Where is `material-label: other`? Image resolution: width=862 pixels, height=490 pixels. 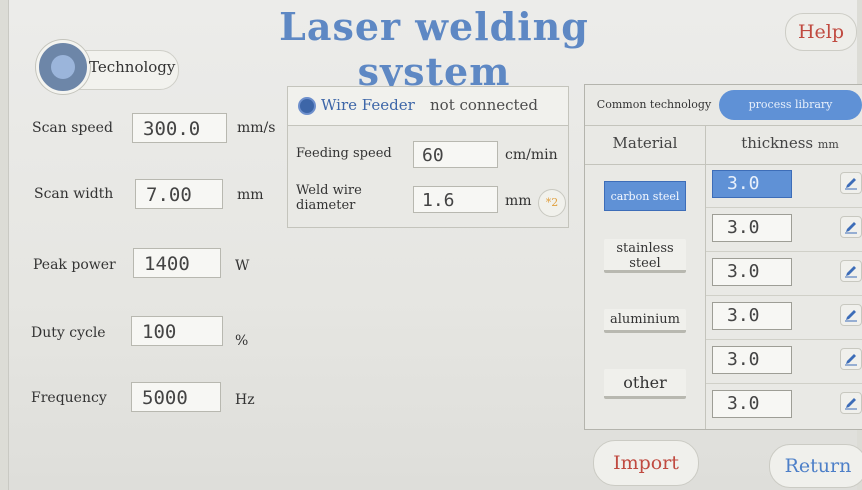 material-label: other is located at coordinates (645, 382).